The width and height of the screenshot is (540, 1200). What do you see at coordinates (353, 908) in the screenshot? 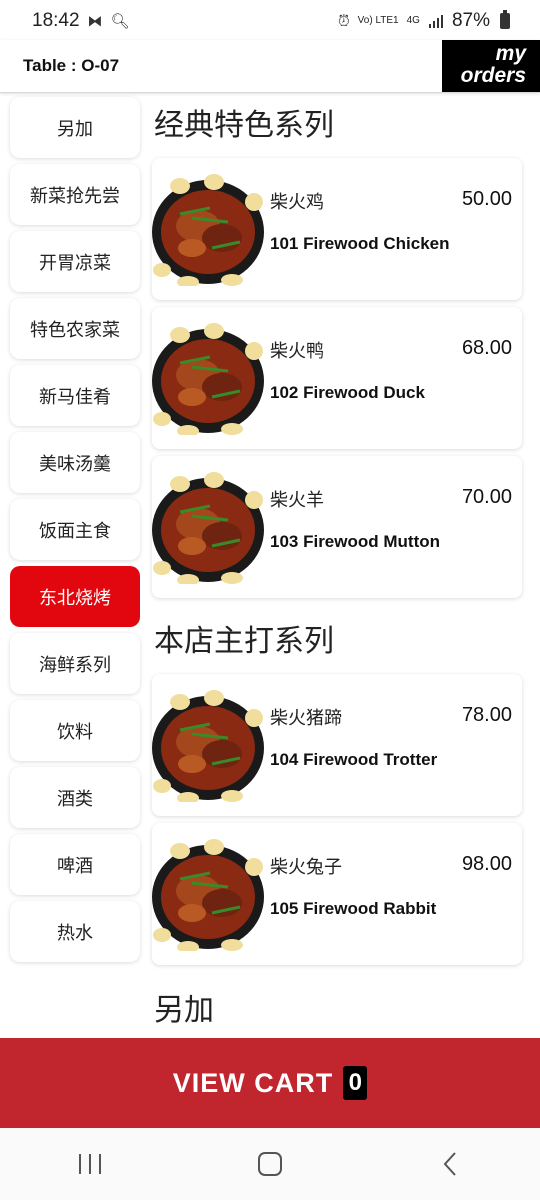
I see `item-name-en: 105 Firewood Rabbit` at bounding box center [353, 908].